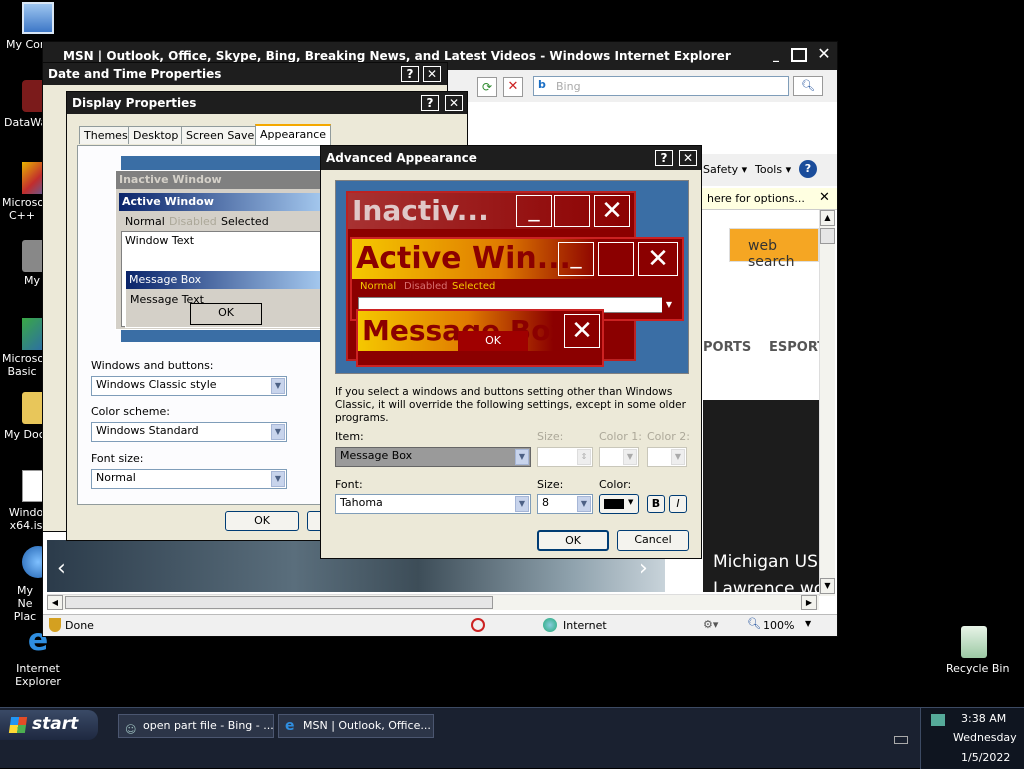  What do you see at coordinates (410, 74) in the screenshot?
I see `datetime-help-button: ?` at bounding box center [410, 74].